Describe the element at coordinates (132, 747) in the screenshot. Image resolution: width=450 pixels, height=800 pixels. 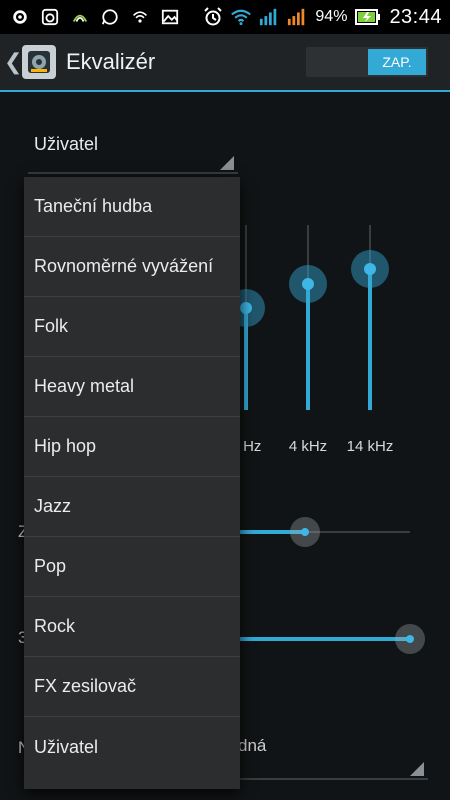
I see `dropdown-item: Uživatel` at that location.